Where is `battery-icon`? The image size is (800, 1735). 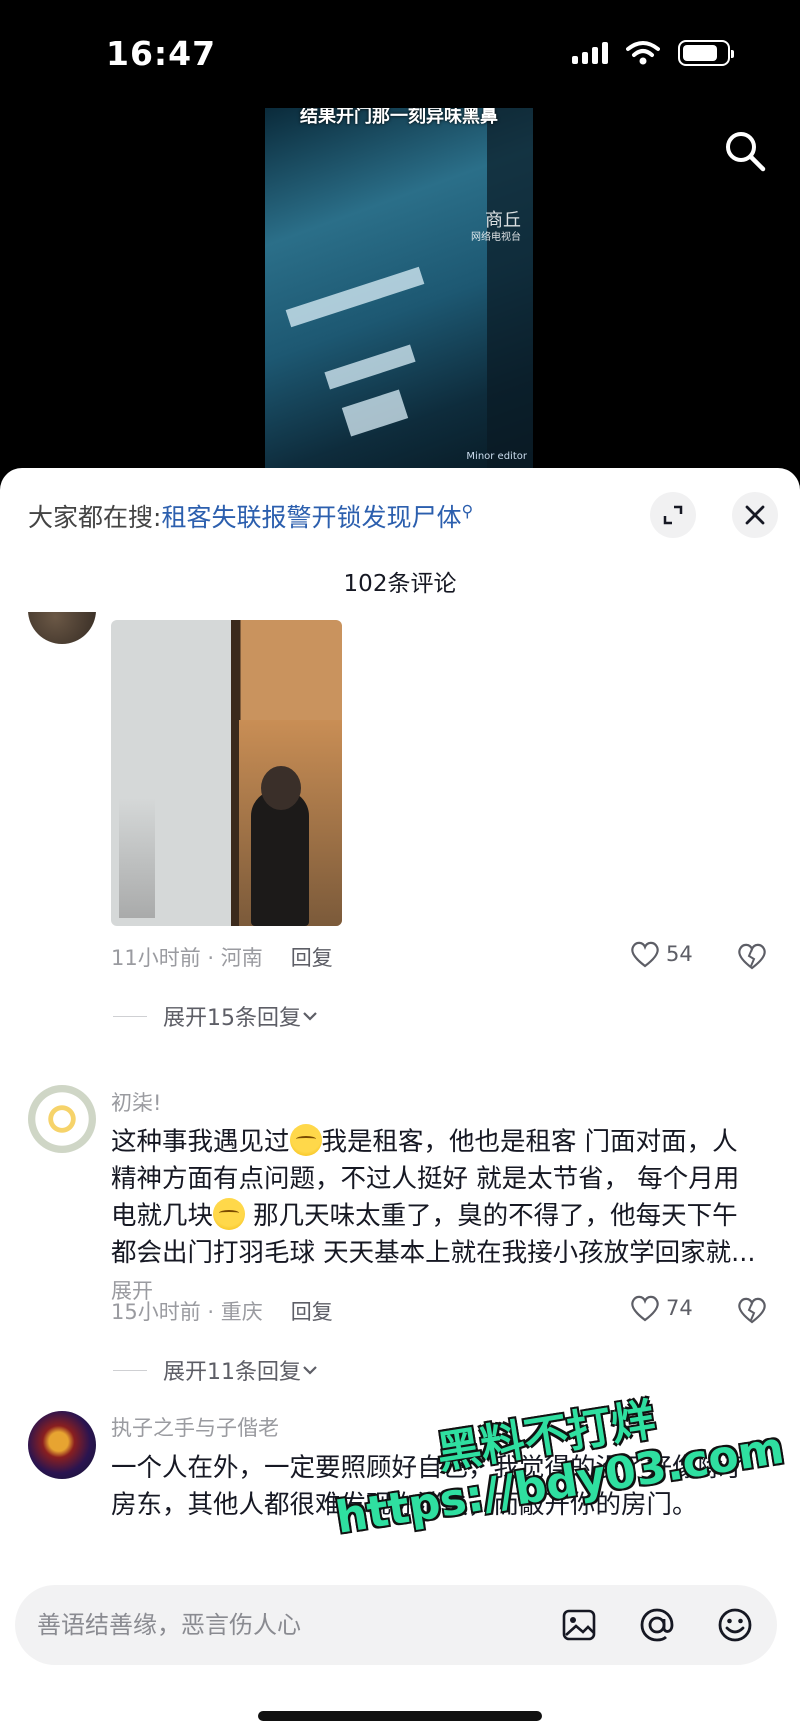
battery-icon is located at coordinates (706, 53).